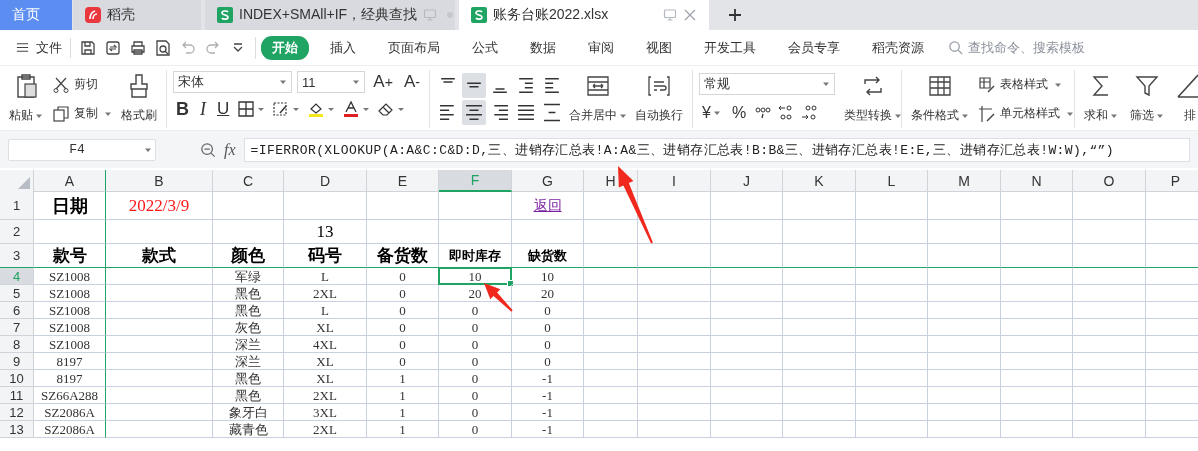 The image size is (1198, 451). What do you see at coordinates (730, 47) in the screenshot?
I see `ribbon-tab: 开发工具` at bounding box center [730, 47].